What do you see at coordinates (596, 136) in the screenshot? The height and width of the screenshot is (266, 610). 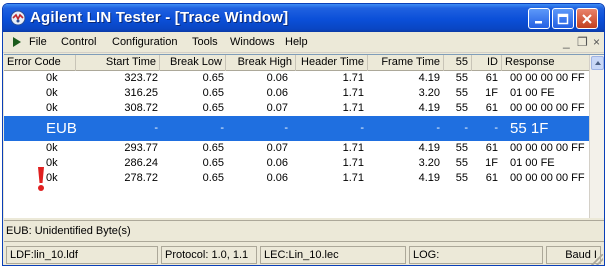 I see `vertical-scrollbar` at bounding box center [596, 136].